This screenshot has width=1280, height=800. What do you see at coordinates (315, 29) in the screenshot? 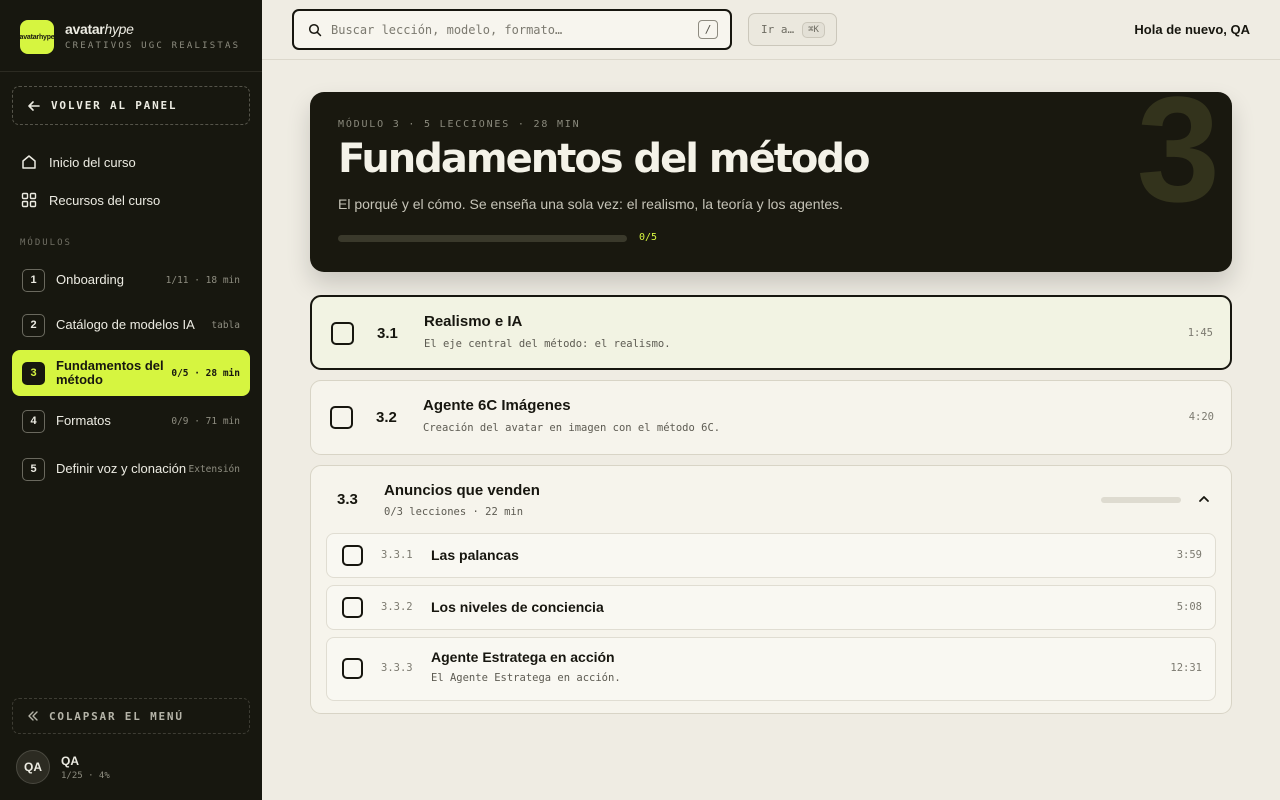
I see `search-icon` at bounding box center [315, 29].